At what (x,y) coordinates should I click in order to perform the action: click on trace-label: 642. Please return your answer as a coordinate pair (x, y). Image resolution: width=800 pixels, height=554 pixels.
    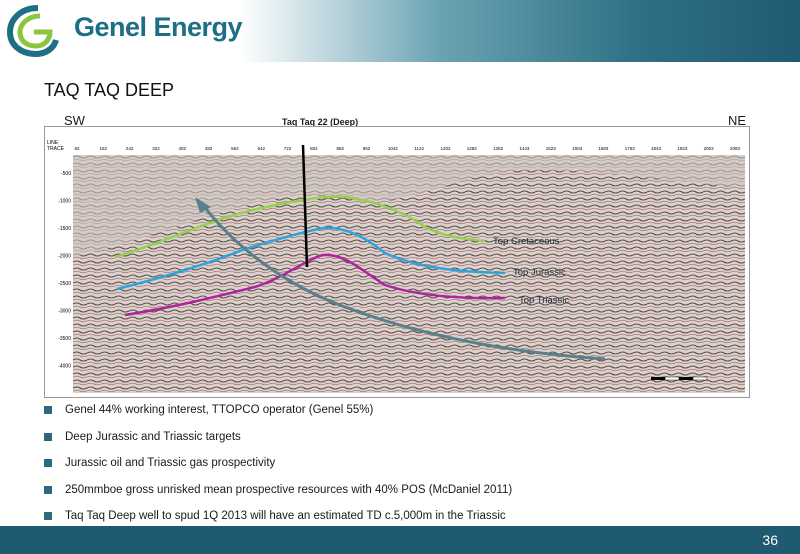
    Looking at the image, I should click on (261, 148).